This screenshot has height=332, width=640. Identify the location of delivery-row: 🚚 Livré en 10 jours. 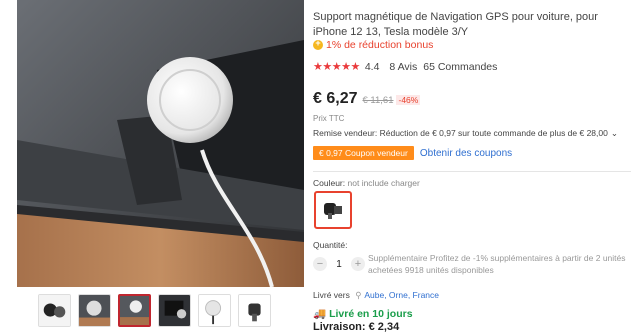
(363, 314).